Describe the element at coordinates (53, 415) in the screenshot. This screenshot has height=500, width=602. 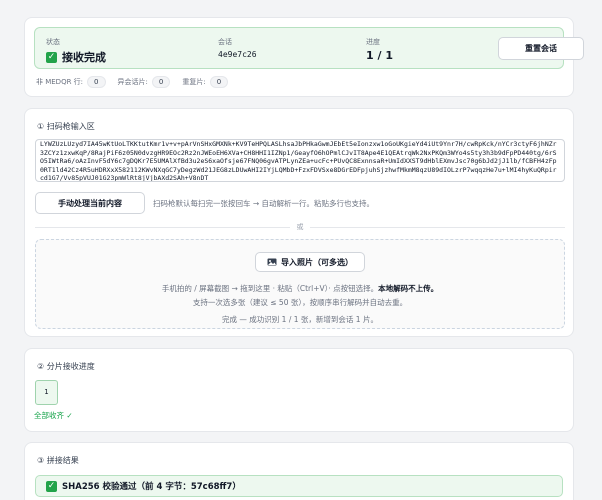
I see `all-received-status: 全部收齐 ✓` at that location.